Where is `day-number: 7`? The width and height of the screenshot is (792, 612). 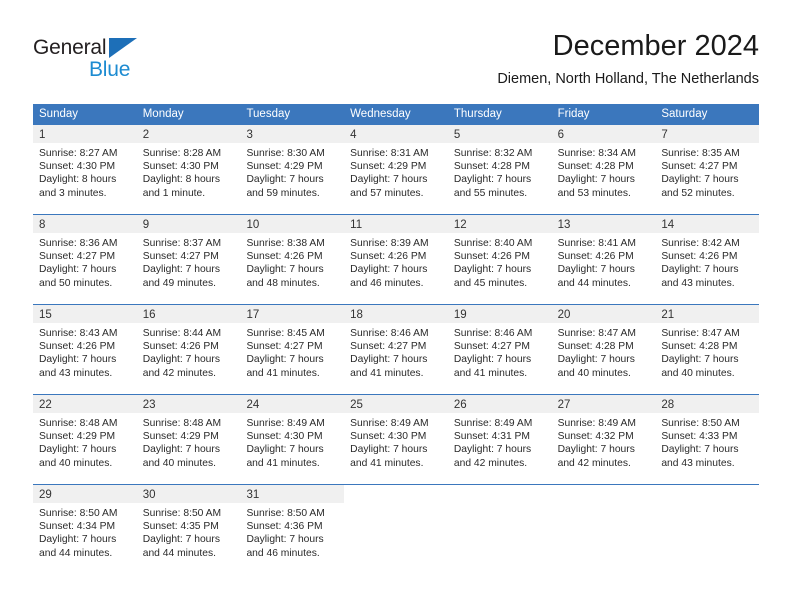 day-number: 7 is located at coordinates (664, 135).